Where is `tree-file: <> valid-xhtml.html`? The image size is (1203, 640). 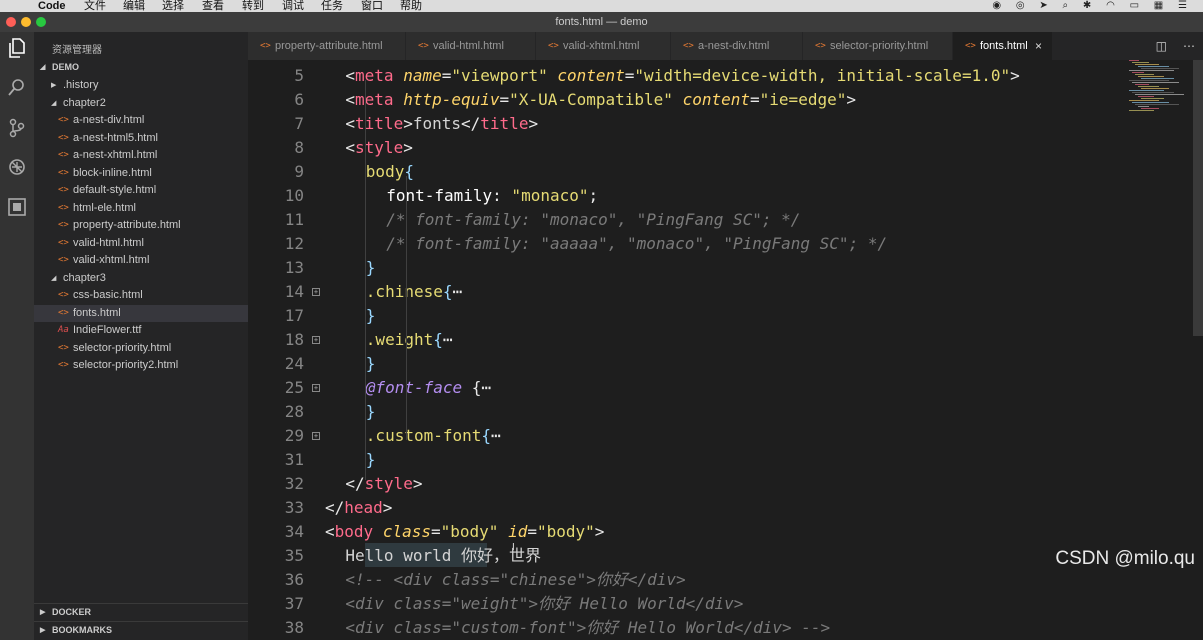
tree-file: <> valid-xhtml.html is located at coordinates (141, 261).